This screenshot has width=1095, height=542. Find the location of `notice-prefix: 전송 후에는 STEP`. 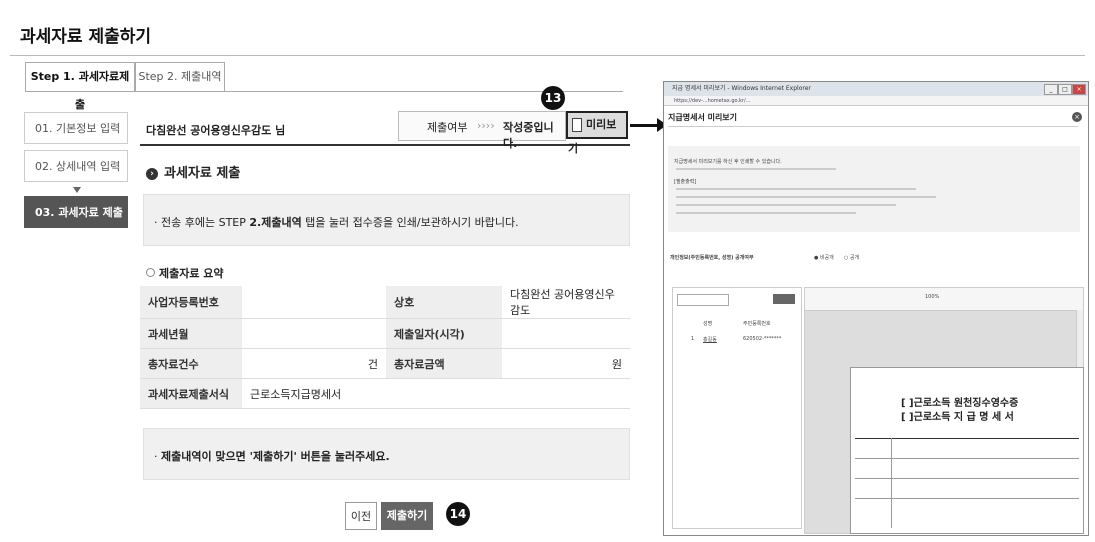

notice-prefix: 전송 후에는 STEP is located at coordinates (205, 222).